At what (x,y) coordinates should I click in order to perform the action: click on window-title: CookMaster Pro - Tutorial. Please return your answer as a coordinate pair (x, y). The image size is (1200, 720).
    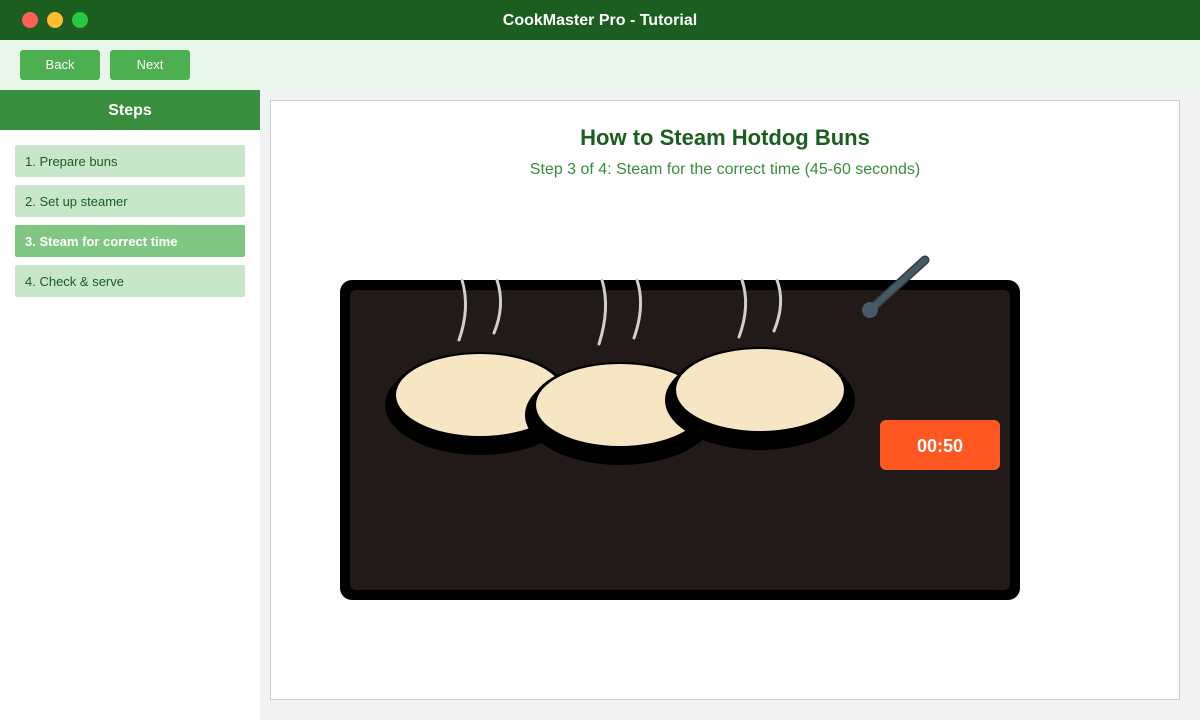
    Looking at the image, I should click on (600, 20).